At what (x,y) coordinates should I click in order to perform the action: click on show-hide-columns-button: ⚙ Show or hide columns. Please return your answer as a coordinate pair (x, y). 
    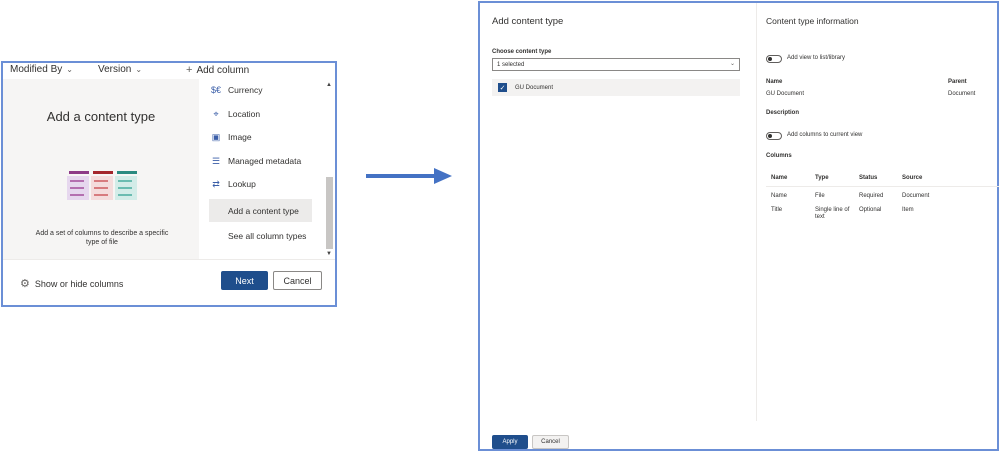
    Looking at the image, I should click on (71, 283).